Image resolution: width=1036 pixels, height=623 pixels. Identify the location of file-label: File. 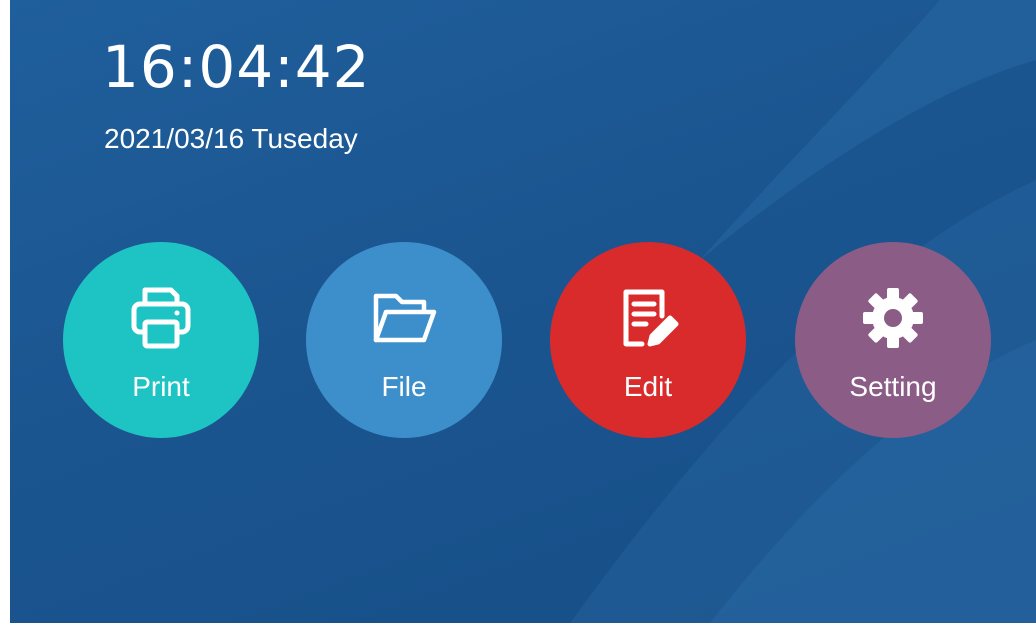
(404, 386).